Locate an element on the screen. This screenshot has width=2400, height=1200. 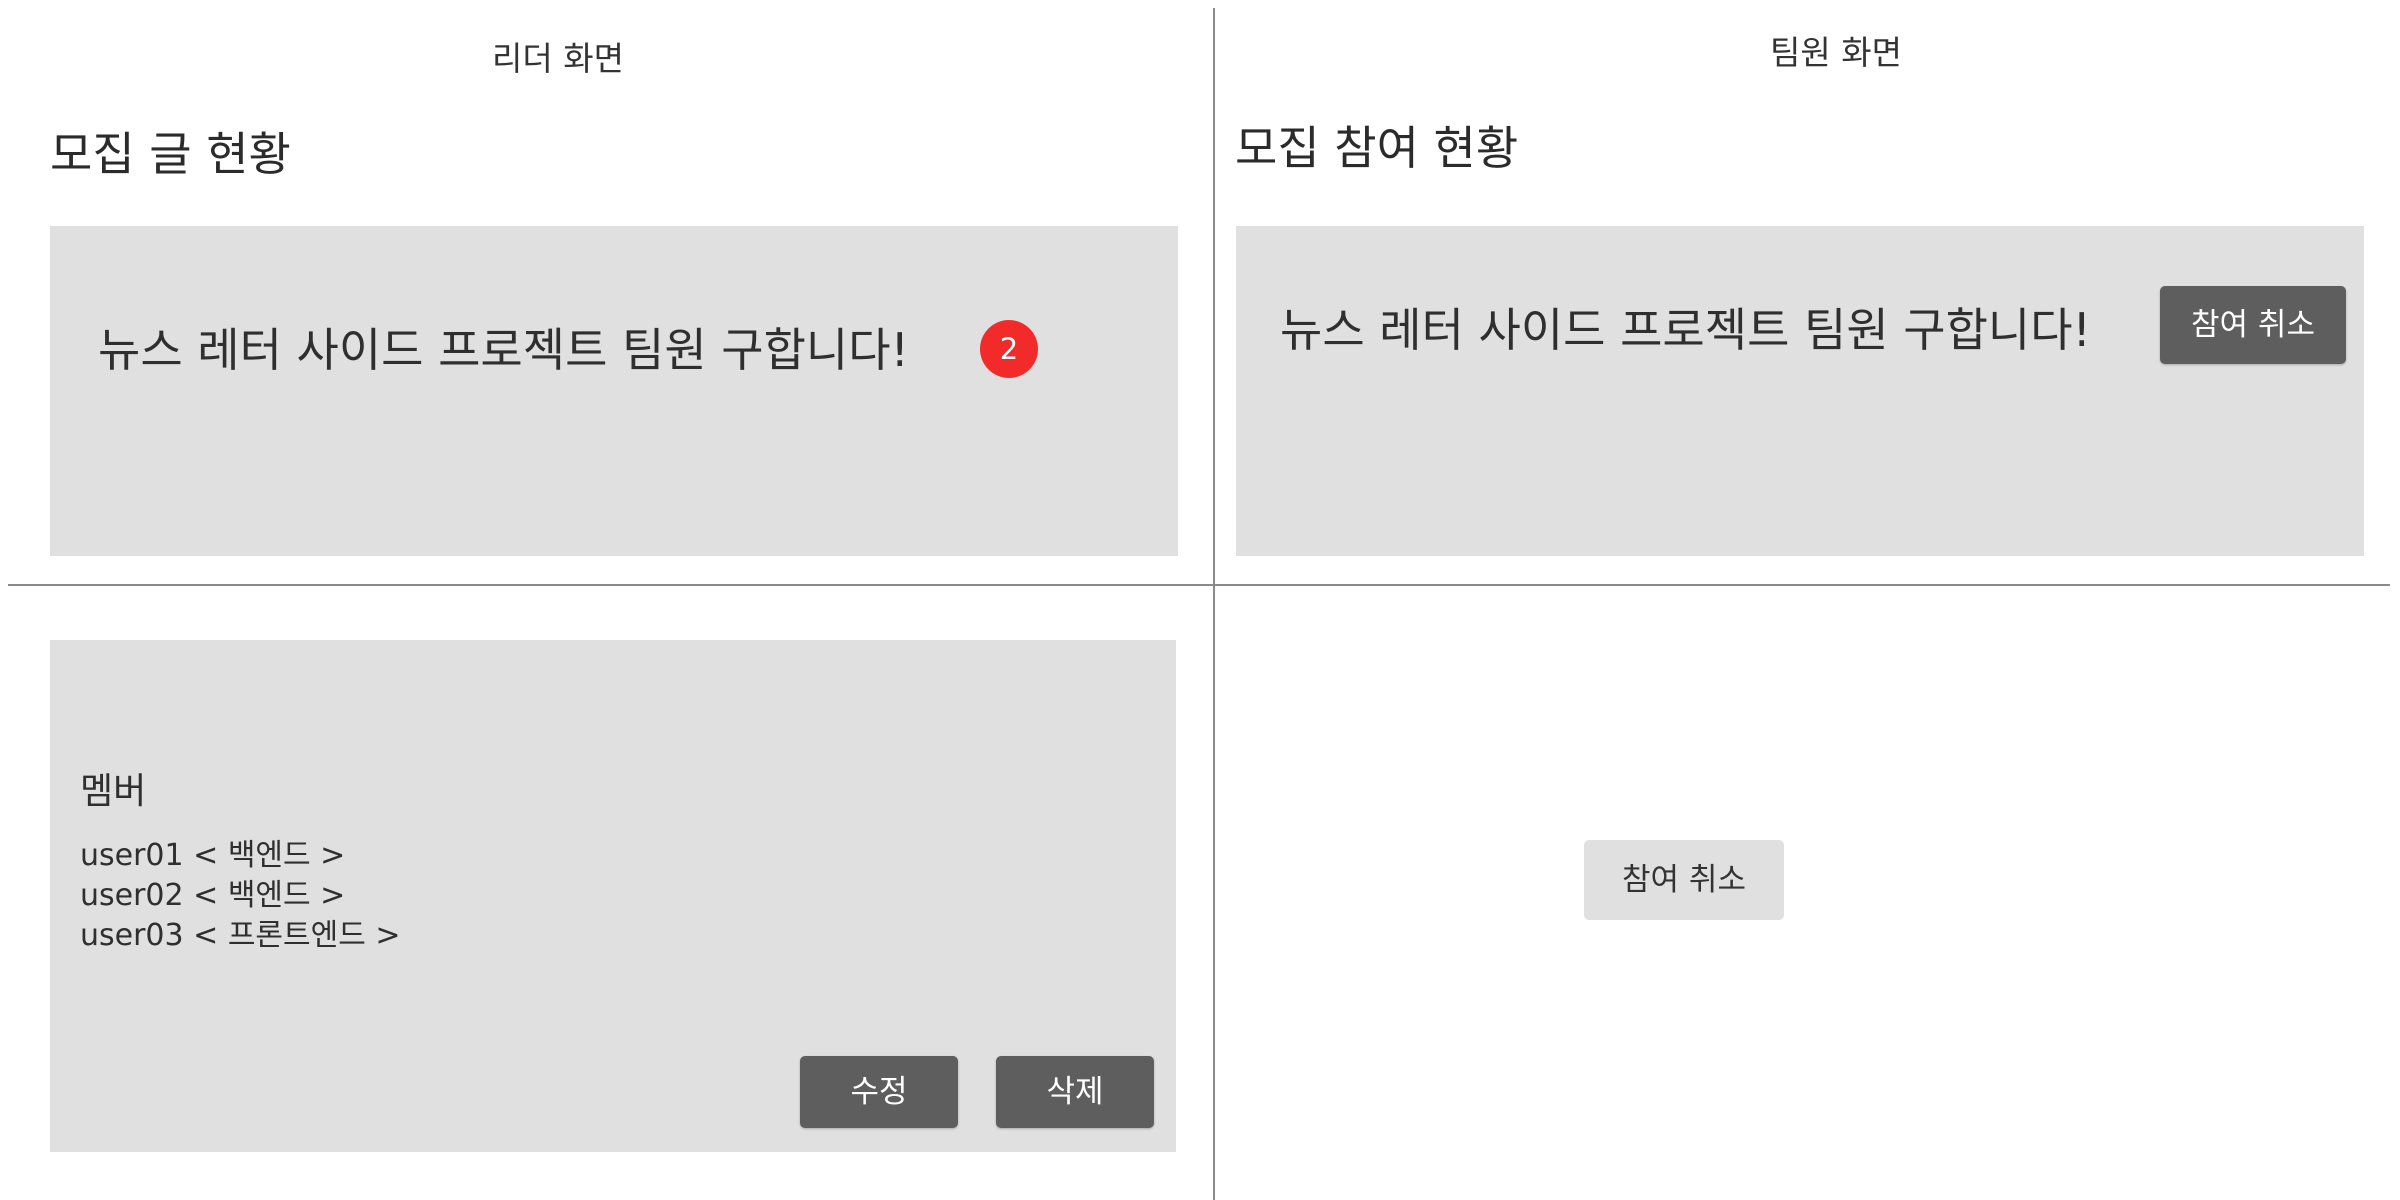
member-post-title: 뉴스 레터 사이드 프로젝트 팀원 구합니다! is located at coordinates (1685, 327).